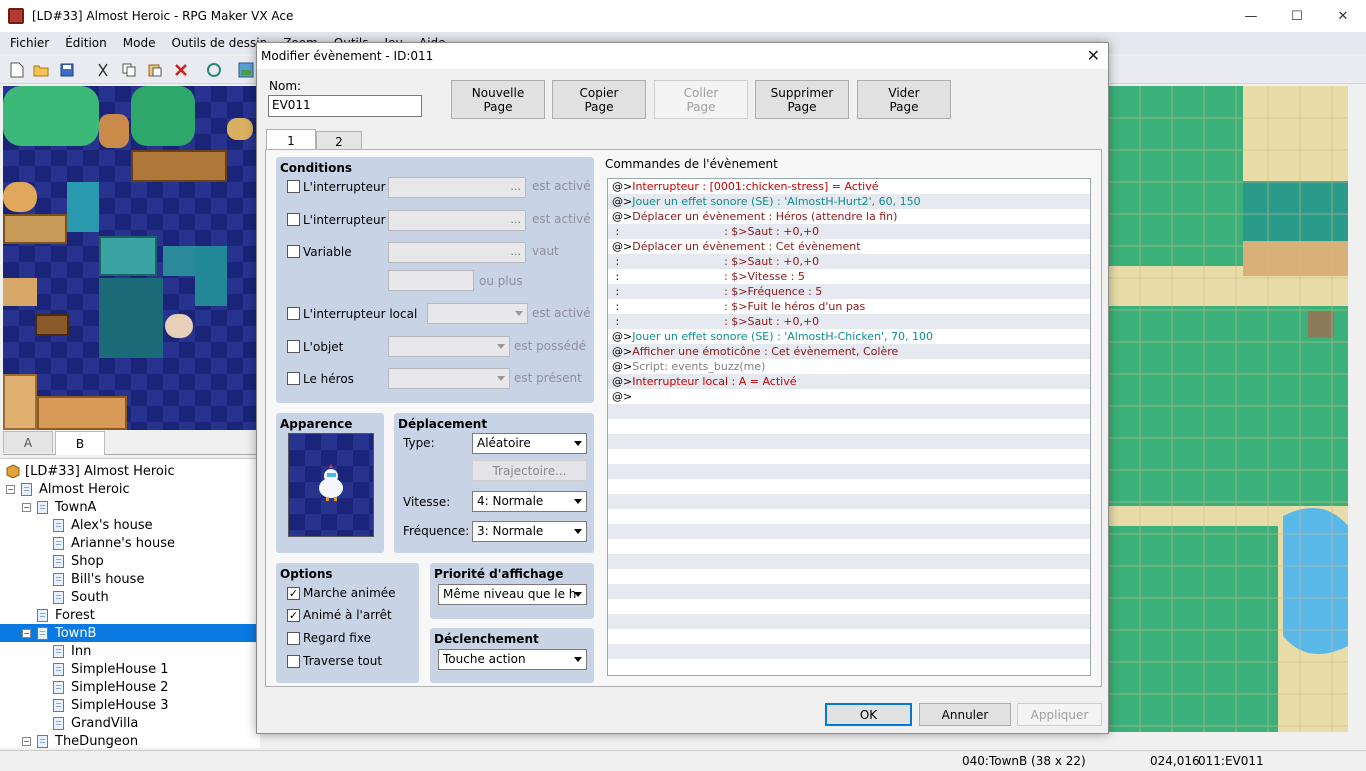 This screenshot has height=771, width=1366. I want to click on move-freq-select: 3: Normale, so click(529, 531).